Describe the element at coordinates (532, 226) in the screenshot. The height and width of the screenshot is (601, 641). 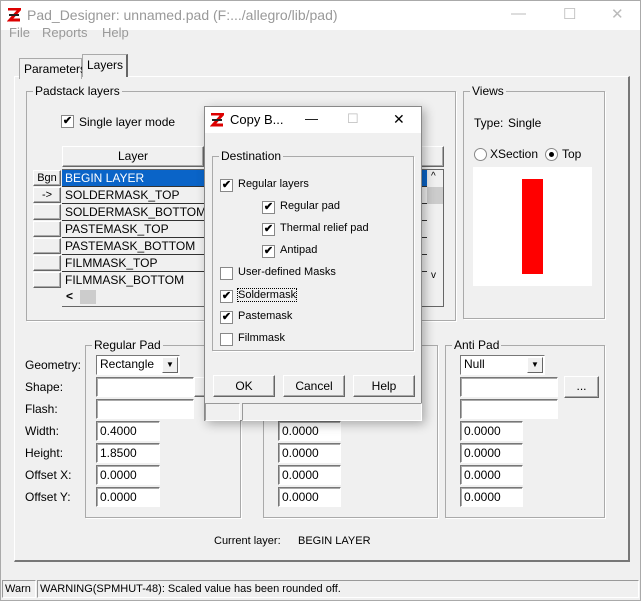
I see `pad-preview` at that location.